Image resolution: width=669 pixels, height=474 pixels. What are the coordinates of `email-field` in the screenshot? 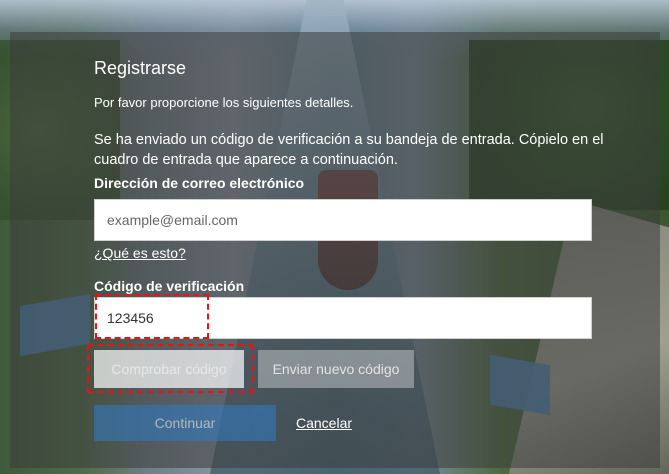 It's located at (343, 220).